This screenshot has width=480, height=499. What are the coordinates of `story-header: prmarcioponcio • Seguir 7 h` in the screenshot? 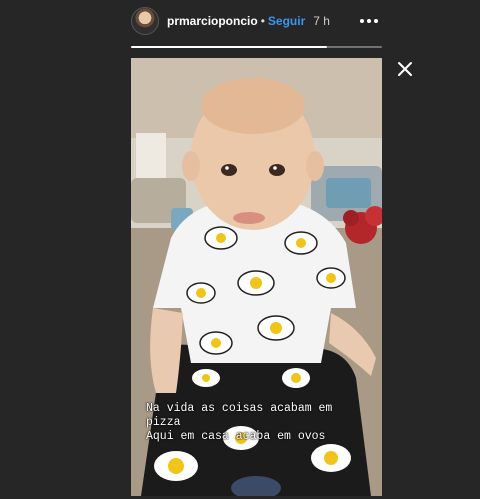 It's located at (256, 21).